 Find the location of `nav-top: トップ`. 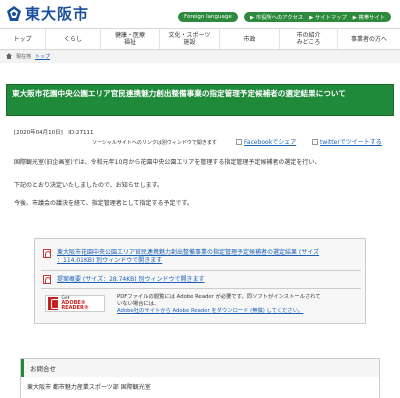

nav-top: トップ is located at coordinates (23, 39).